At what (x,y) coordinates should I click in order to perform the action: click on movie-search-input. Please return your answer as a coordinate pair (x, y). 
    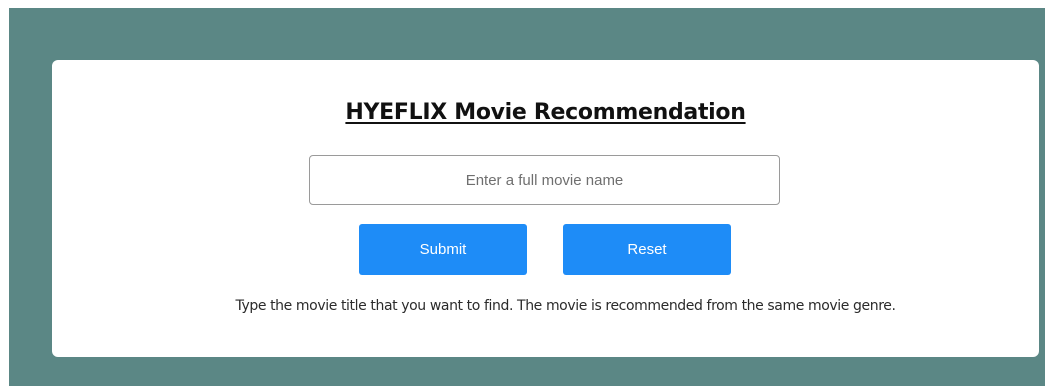
    Looking at the image, I should click on (544, 180).